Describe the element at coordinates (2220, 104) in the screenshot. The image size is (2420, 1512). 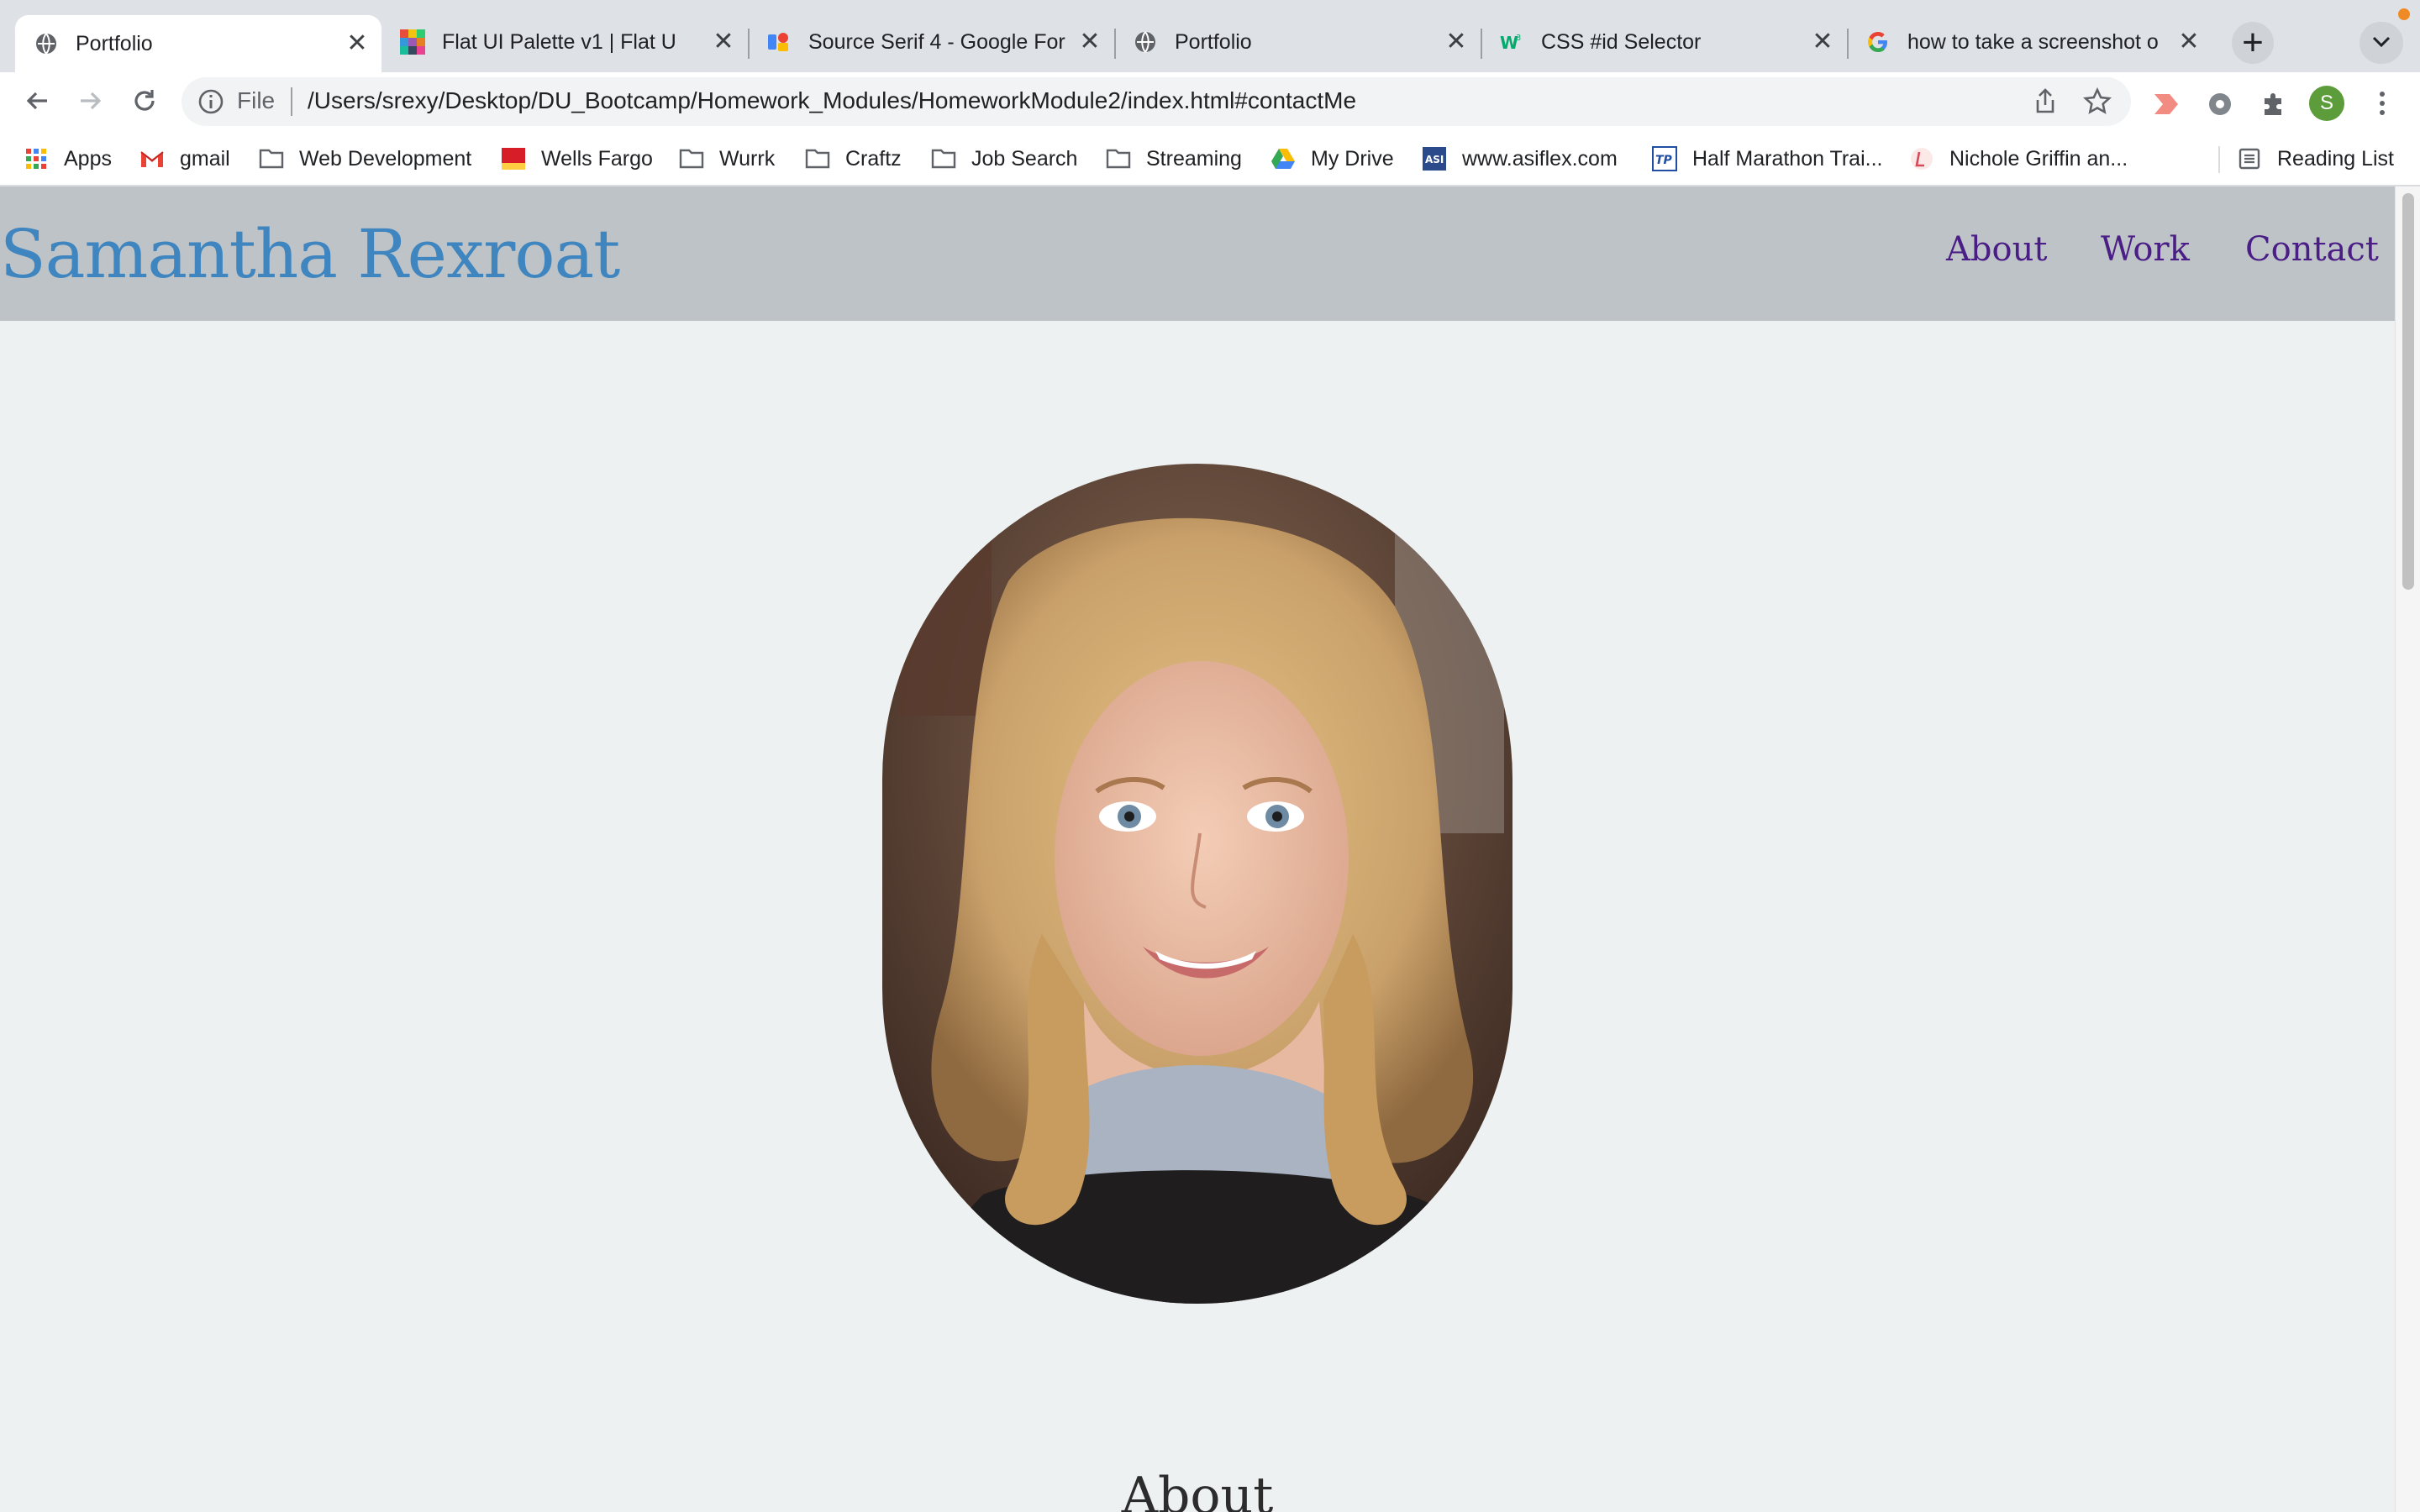
I see `extension-gear-icon` at that location.